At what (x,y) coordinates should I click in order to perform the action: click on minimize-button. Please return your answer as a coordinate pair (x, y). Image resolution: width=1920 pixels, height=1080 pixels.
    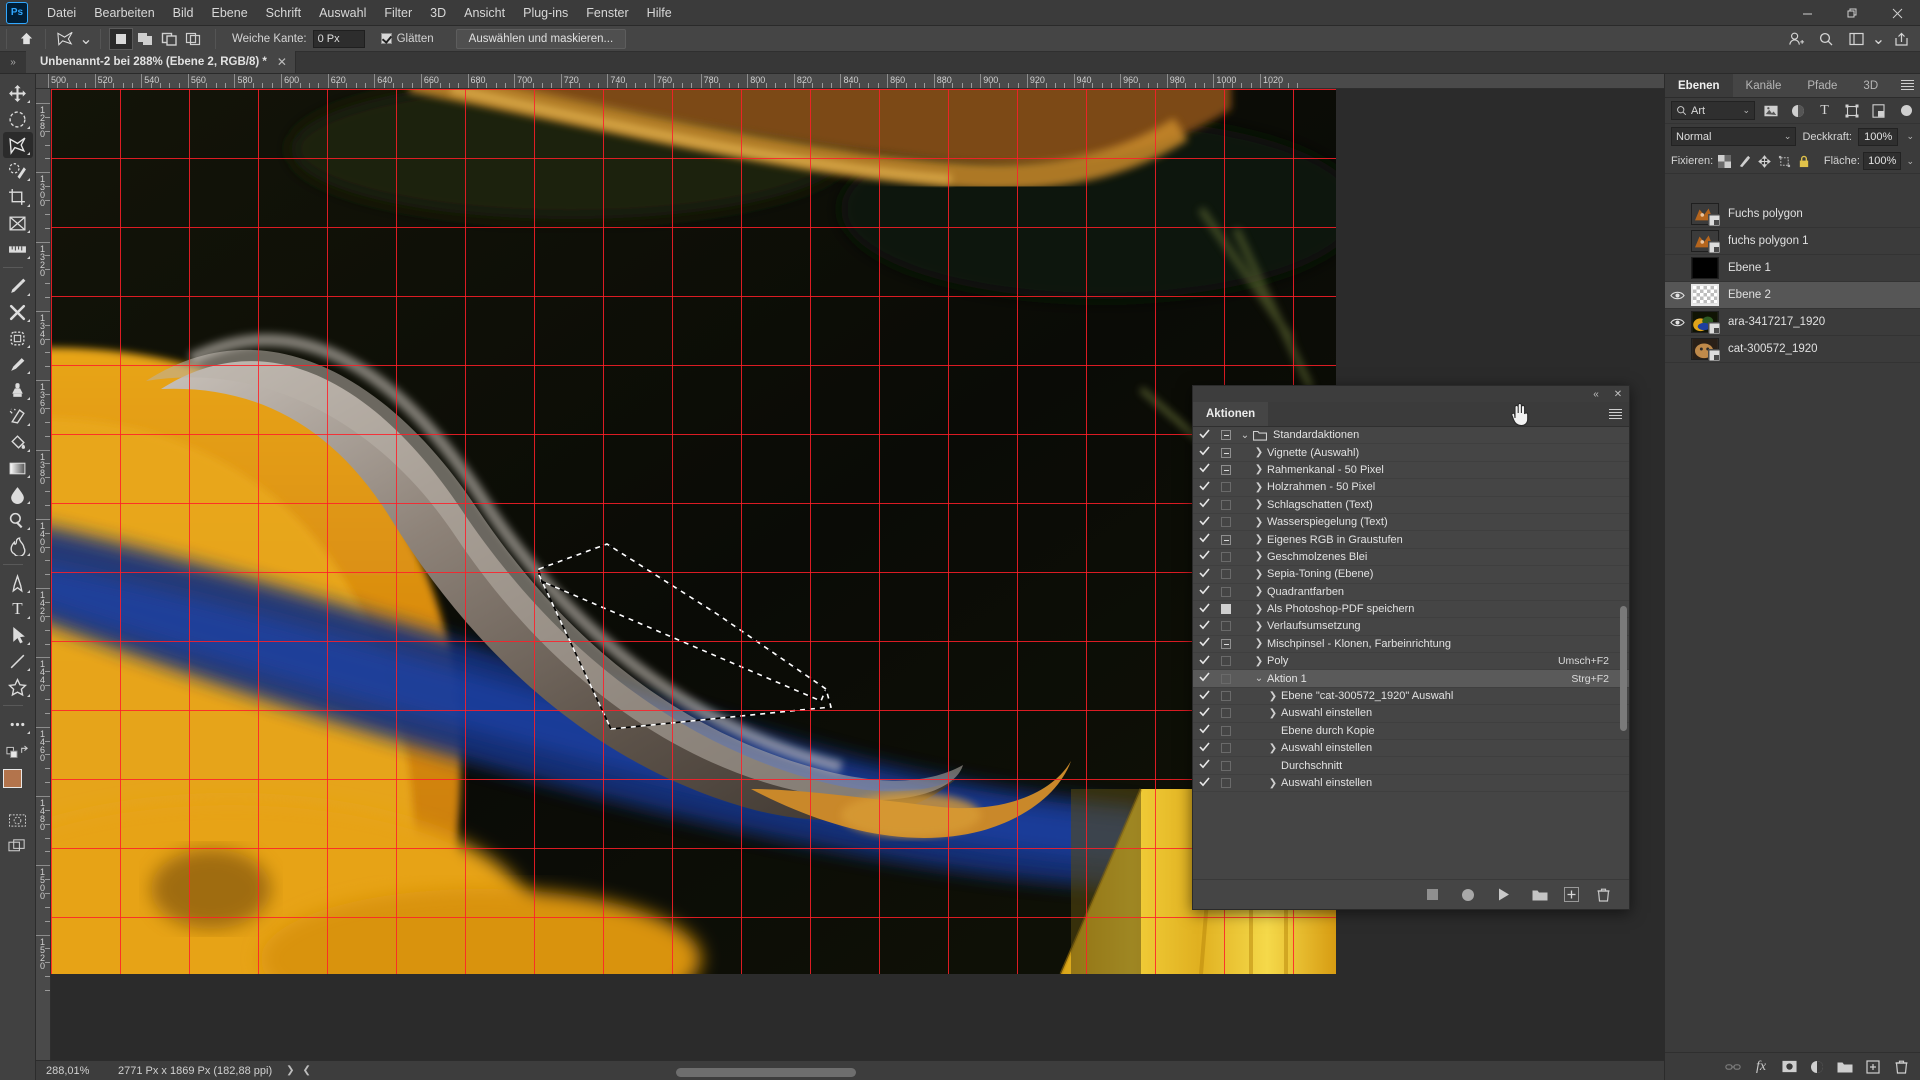
    Looking at the image, I should click on (1807, 13).